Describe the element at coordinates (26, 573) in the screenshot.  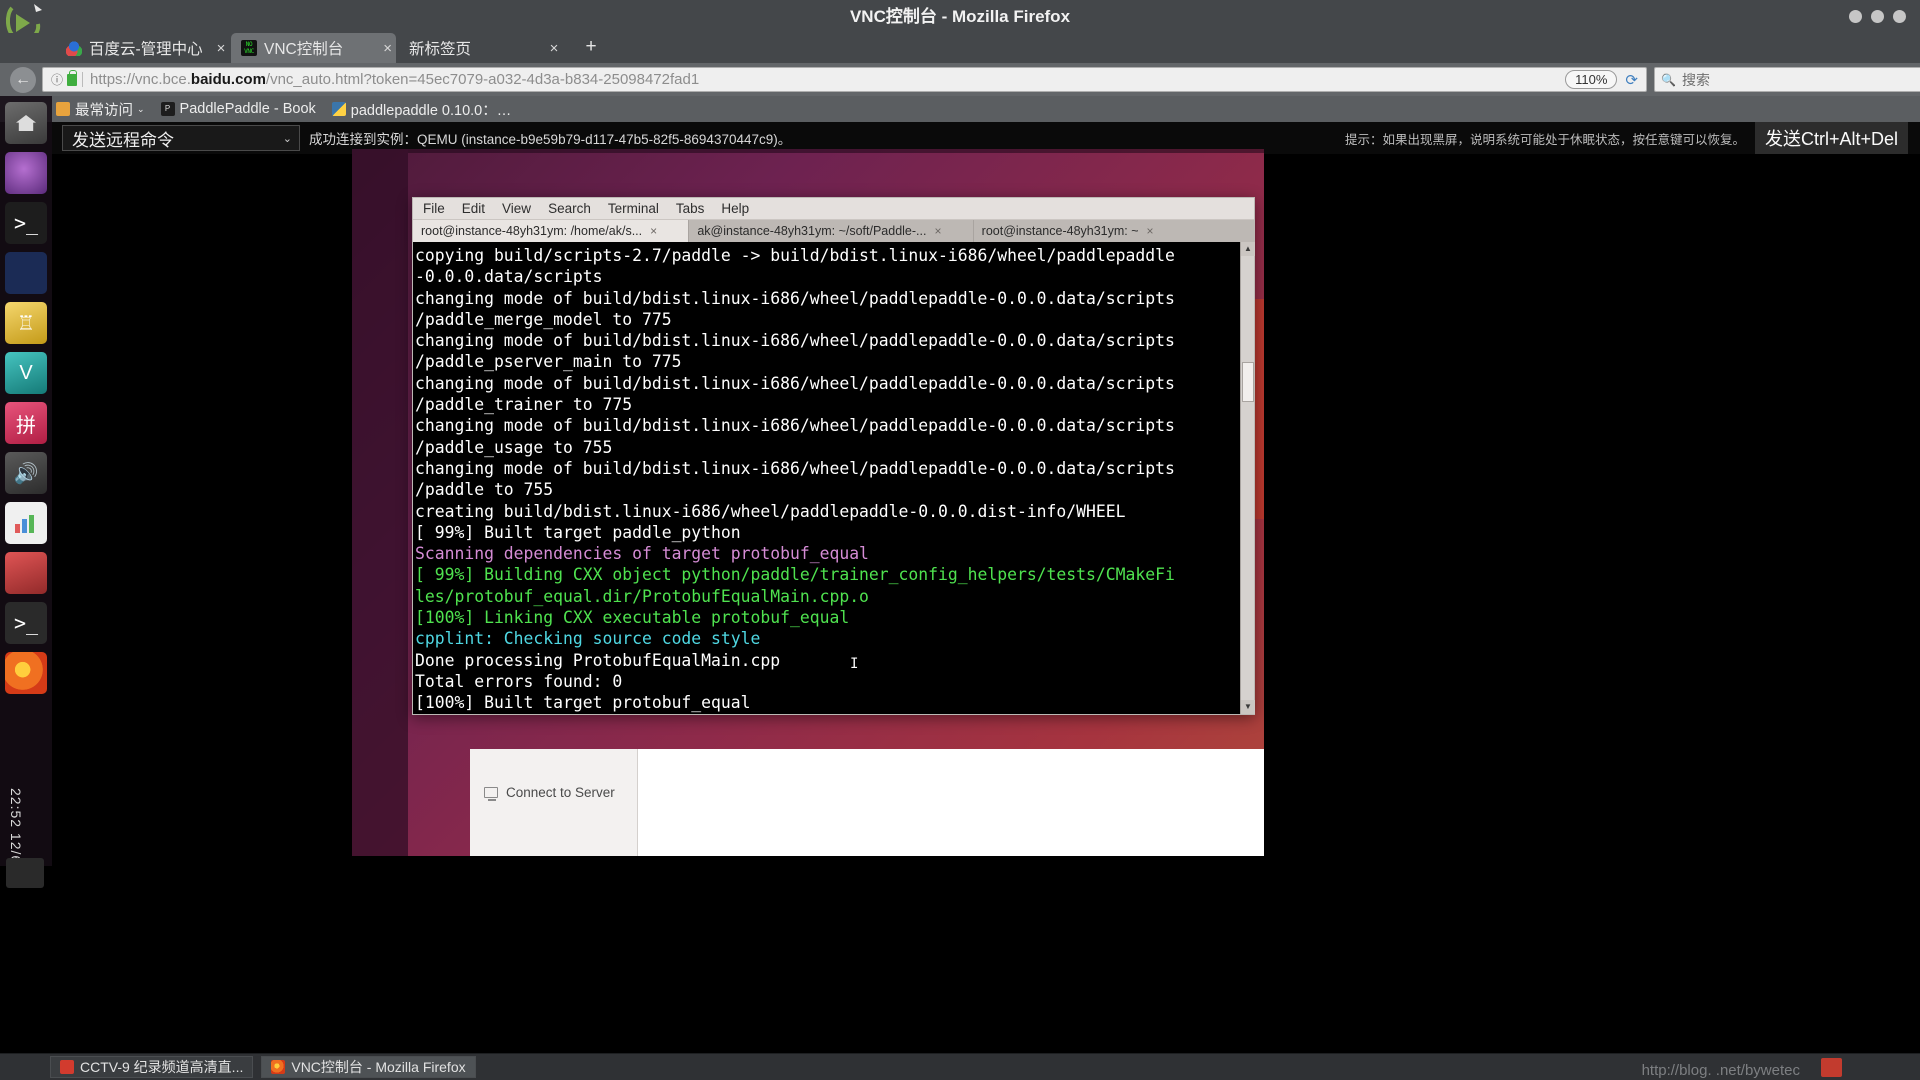
I see `disk-icon` at that location.